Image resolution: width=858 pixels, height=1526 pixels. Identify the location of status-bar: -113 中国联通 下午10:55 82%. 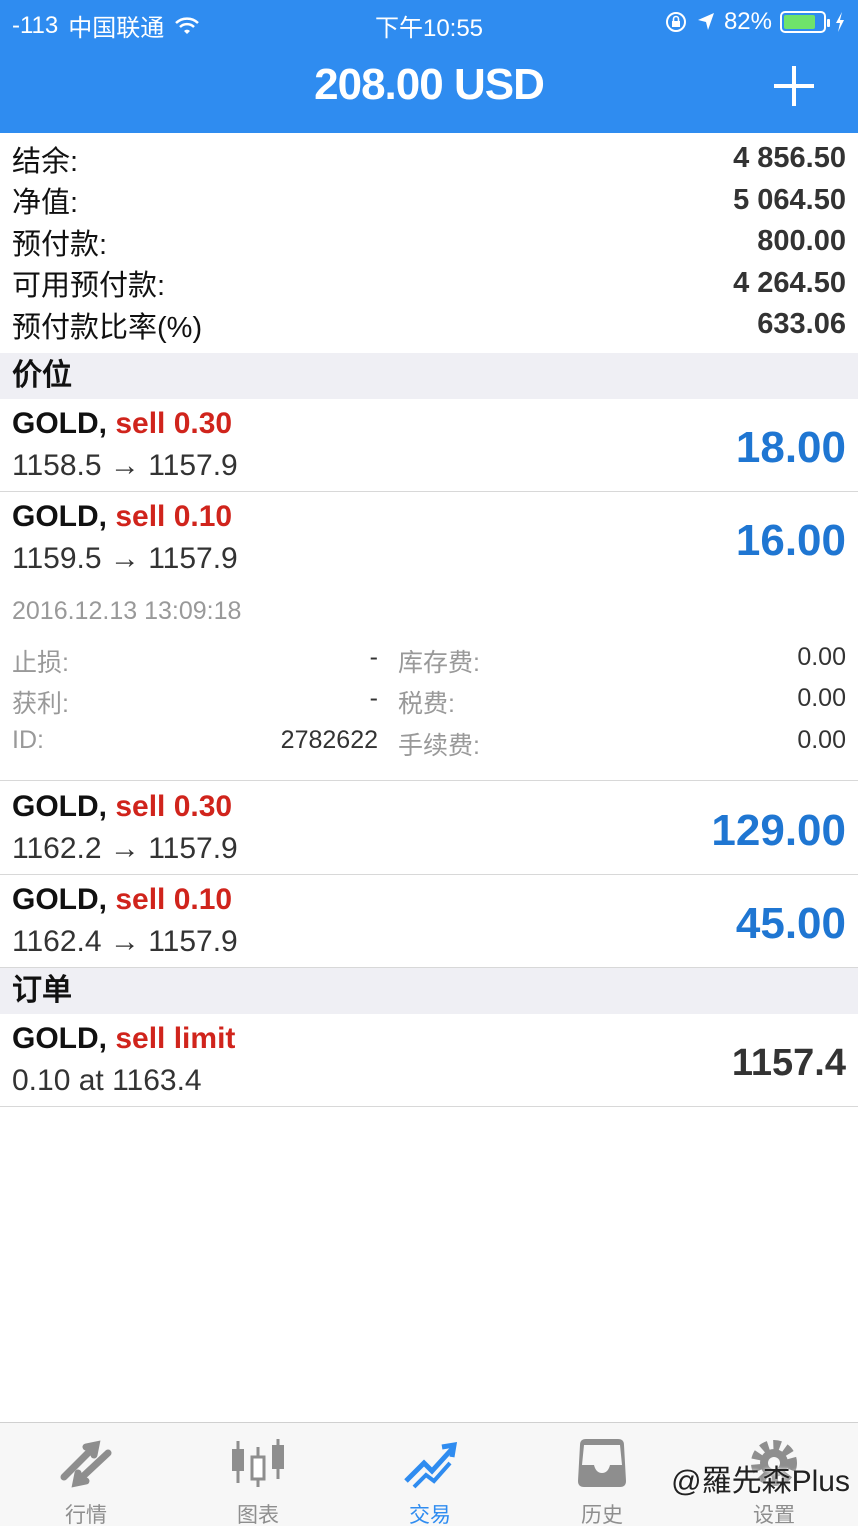
(429, 22).